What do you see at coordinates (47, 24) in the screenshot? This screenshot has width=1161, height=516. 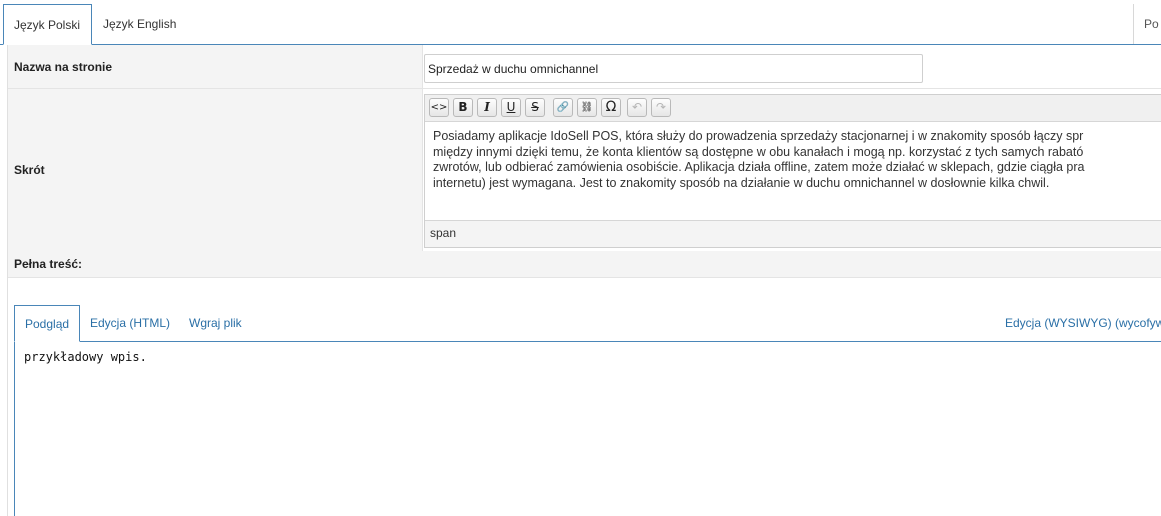 I see `tab-language-polish: Język Polski` at bounding box center [47, 24].